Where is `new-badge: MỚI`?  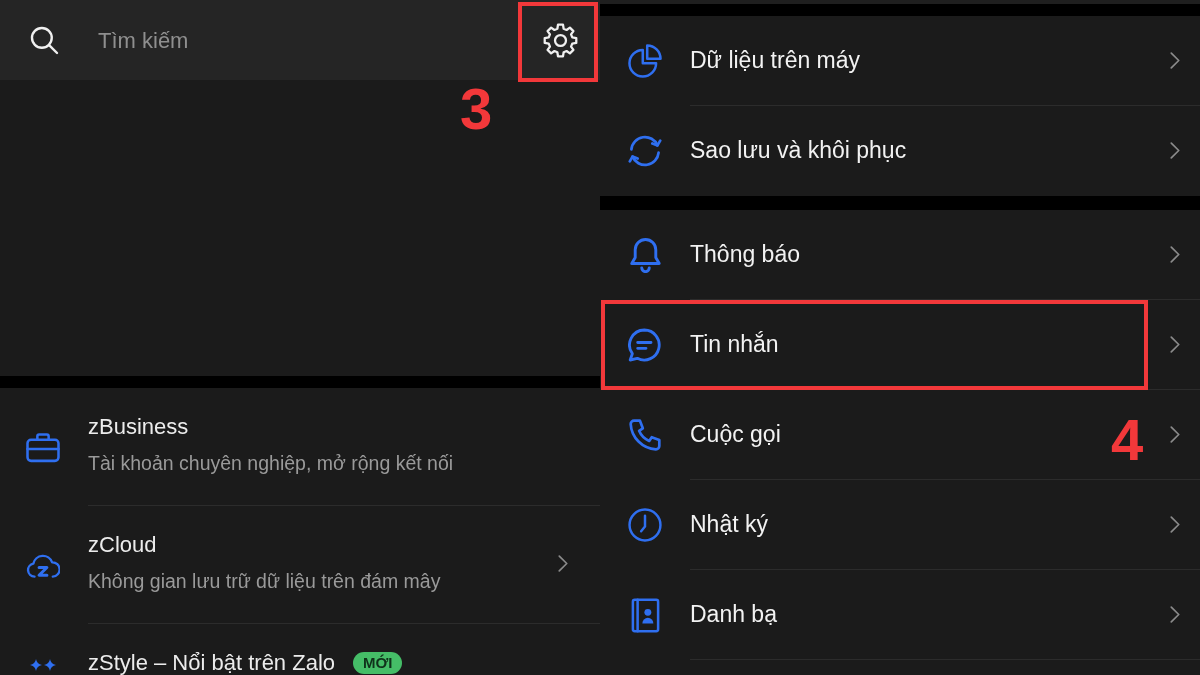 new-badge: MỚI is located at coordinates (378, 663).